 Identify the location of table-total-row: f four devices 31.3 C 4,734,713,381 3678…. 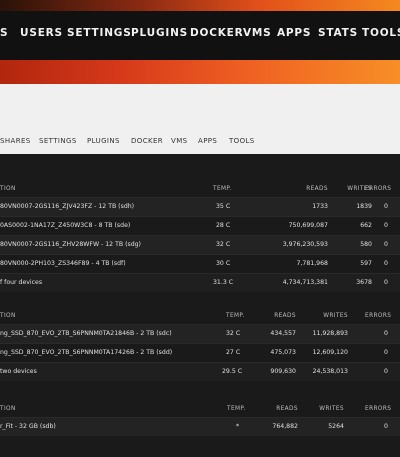
(200, 282).